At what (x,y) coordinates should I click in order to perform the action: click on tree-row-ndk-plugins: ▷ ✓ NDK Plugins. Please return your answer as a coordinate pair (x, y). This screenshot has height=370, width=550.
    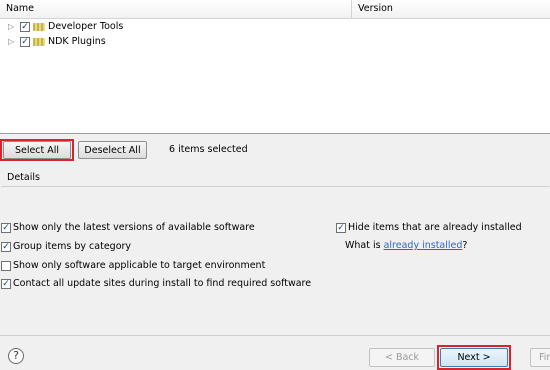
    Looking at the image, I should click on (275, 42).